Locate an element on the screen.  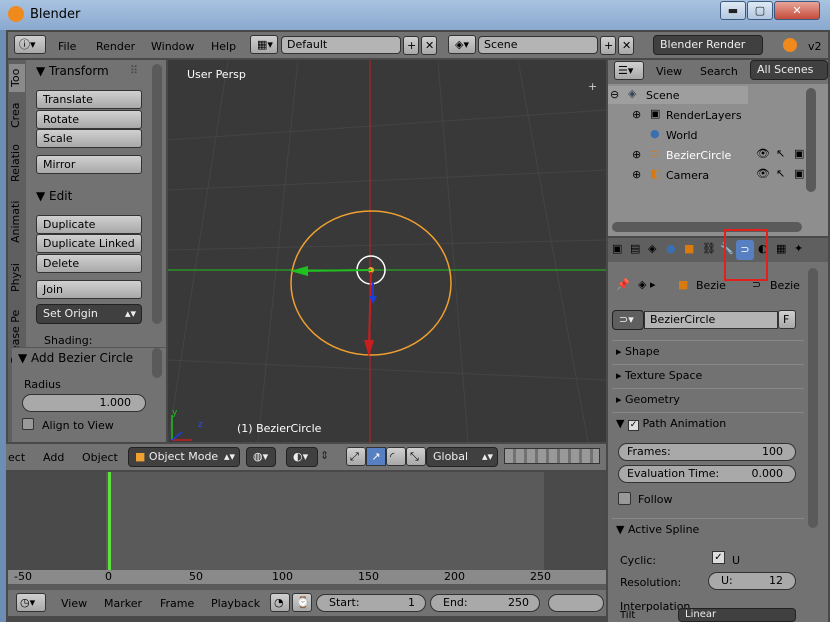
tab-create: Crea is located at coordinates (17, 115).